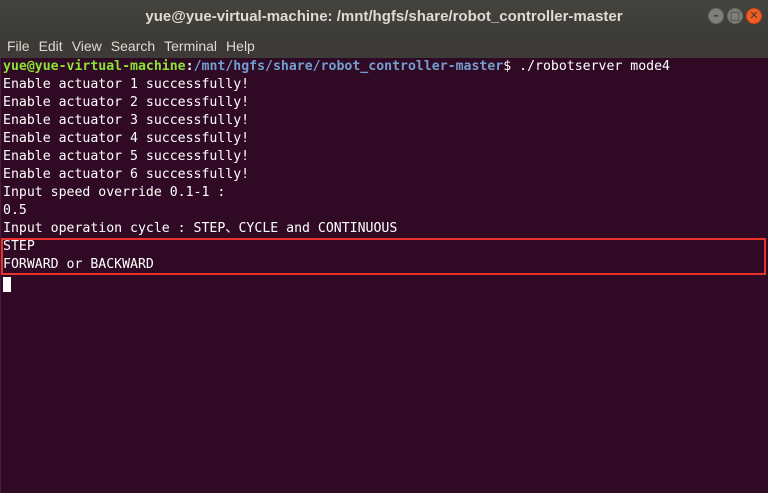  What do you see at coordinates (87, 46) in the screenshot?
I see `menu-view: View` at bounding box center [87, 46].